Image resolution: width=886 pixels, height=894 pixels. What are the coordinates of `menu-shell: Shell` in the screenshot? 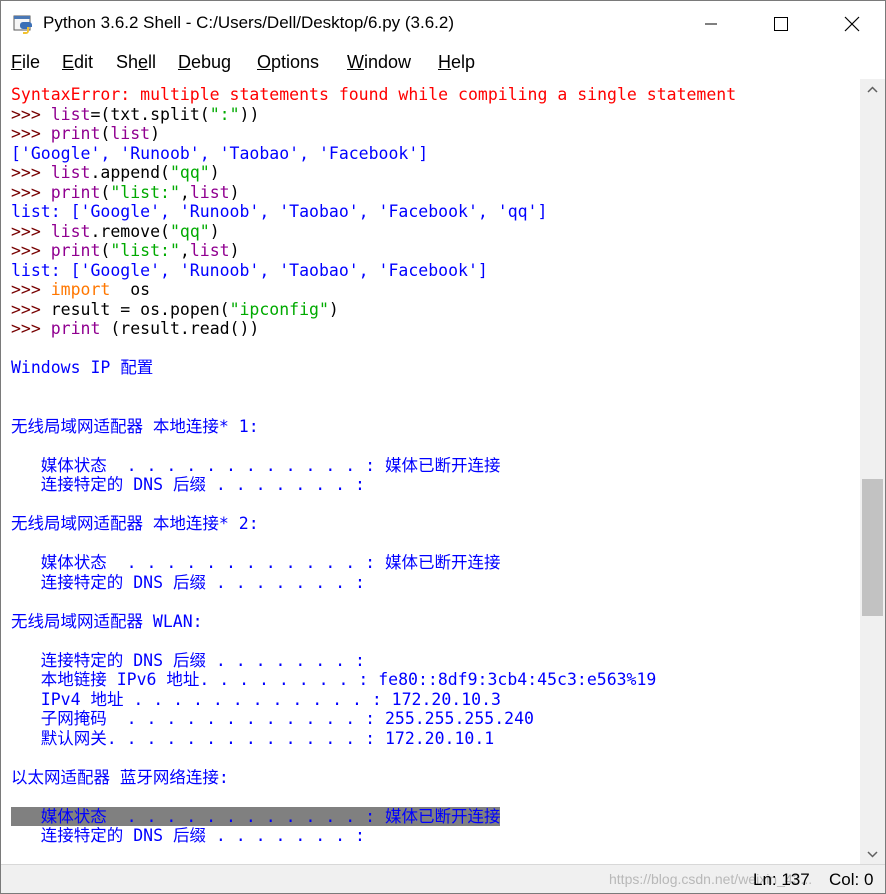 It's located at (136, 62).